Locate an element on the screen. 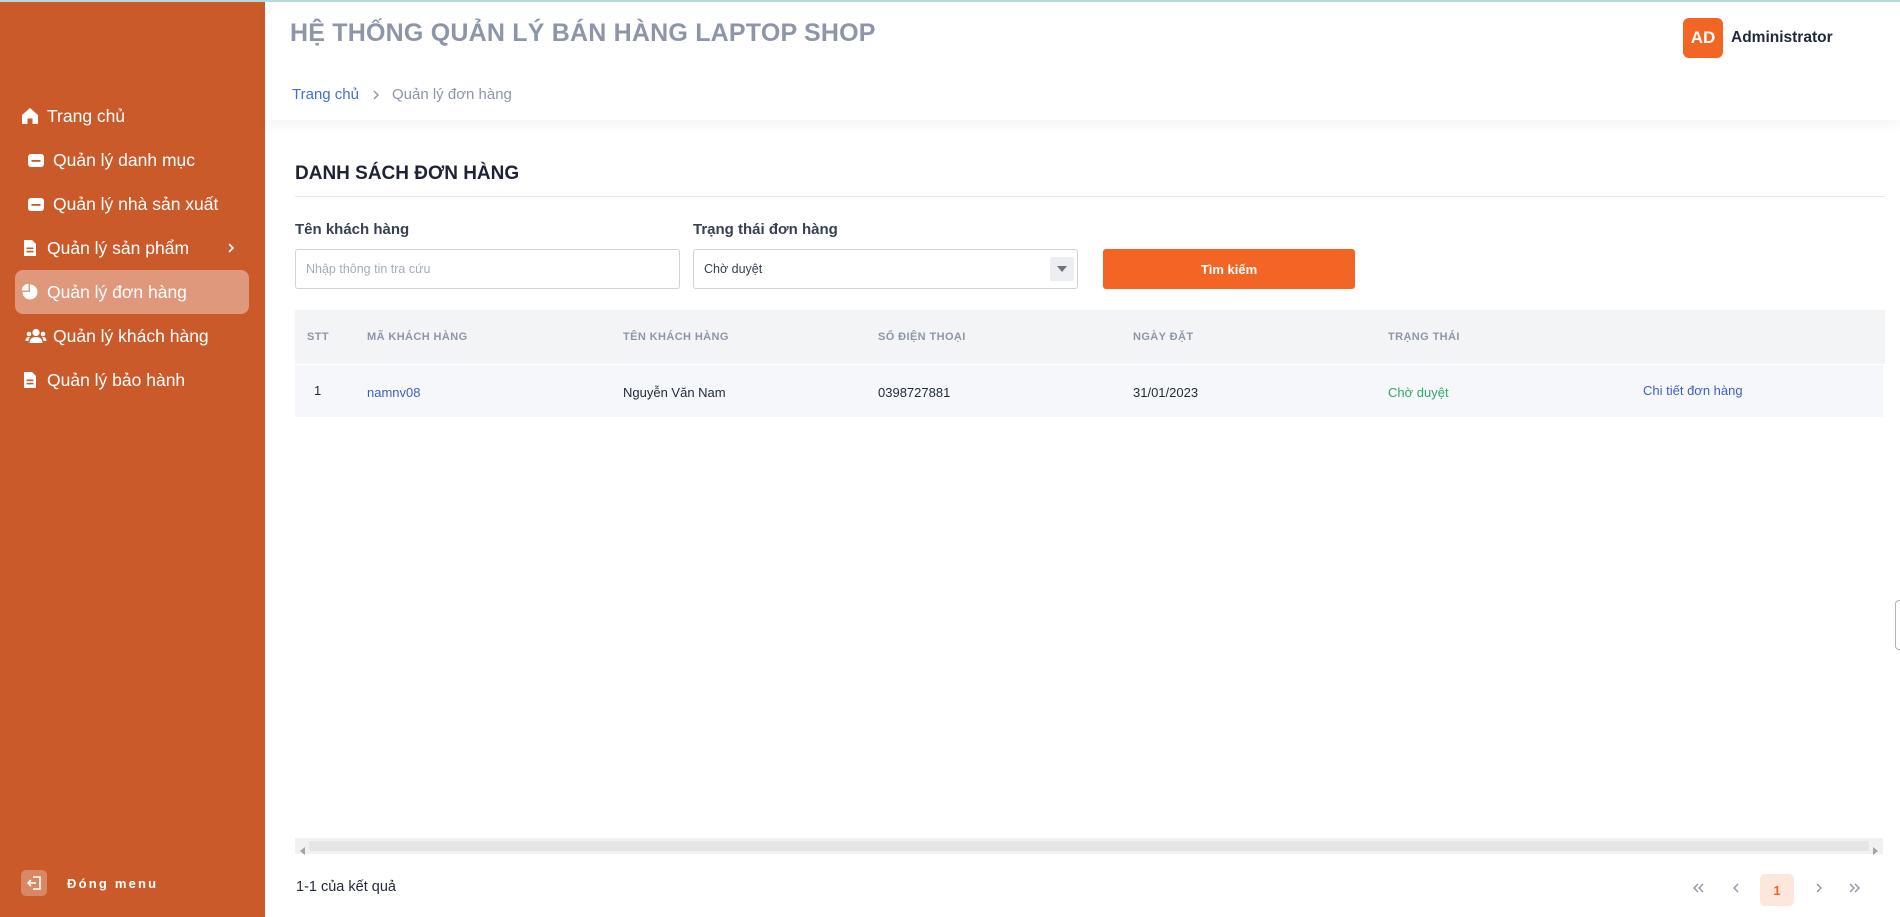 Image resolution: width=1900 pixels, height=917 pixels. last-page-button is located at coordinates (1855, 890).